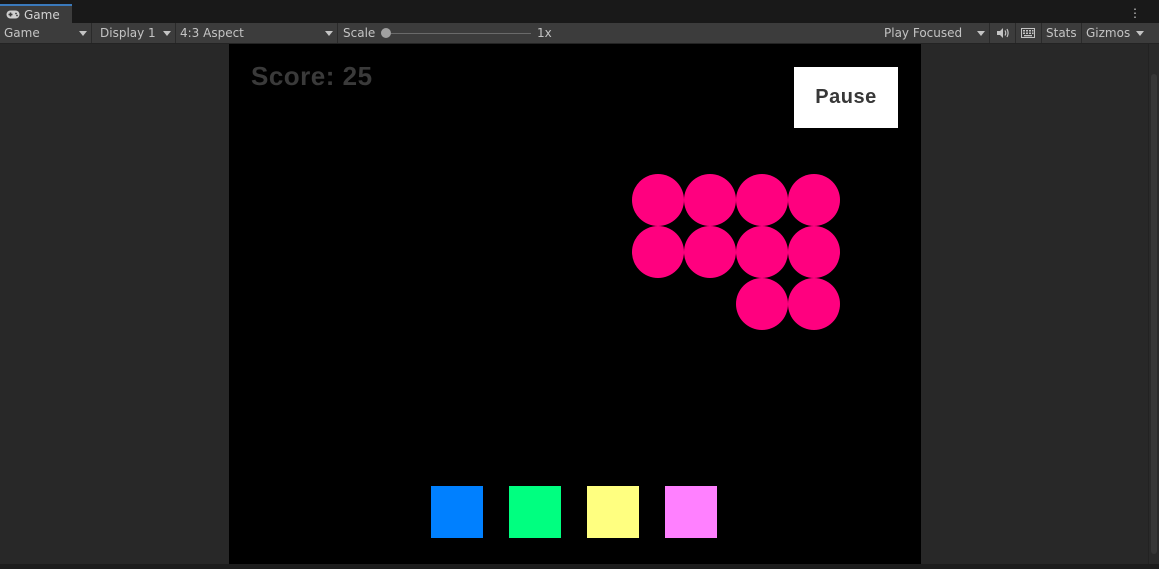 This screenshot has width=1159, height=569. What do you see at coordinates (257, 33) in the screenshot?
I see `aspect-select: 4:3 Aspect` at bounding box center [257, 33].